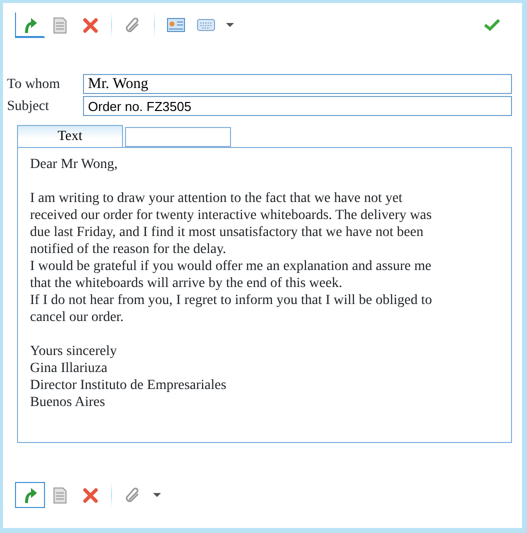  Describe the element at coordinates (74, 164) in the screenshot. I see `letter-paragraph: Dear Mr Wong,` at that location.